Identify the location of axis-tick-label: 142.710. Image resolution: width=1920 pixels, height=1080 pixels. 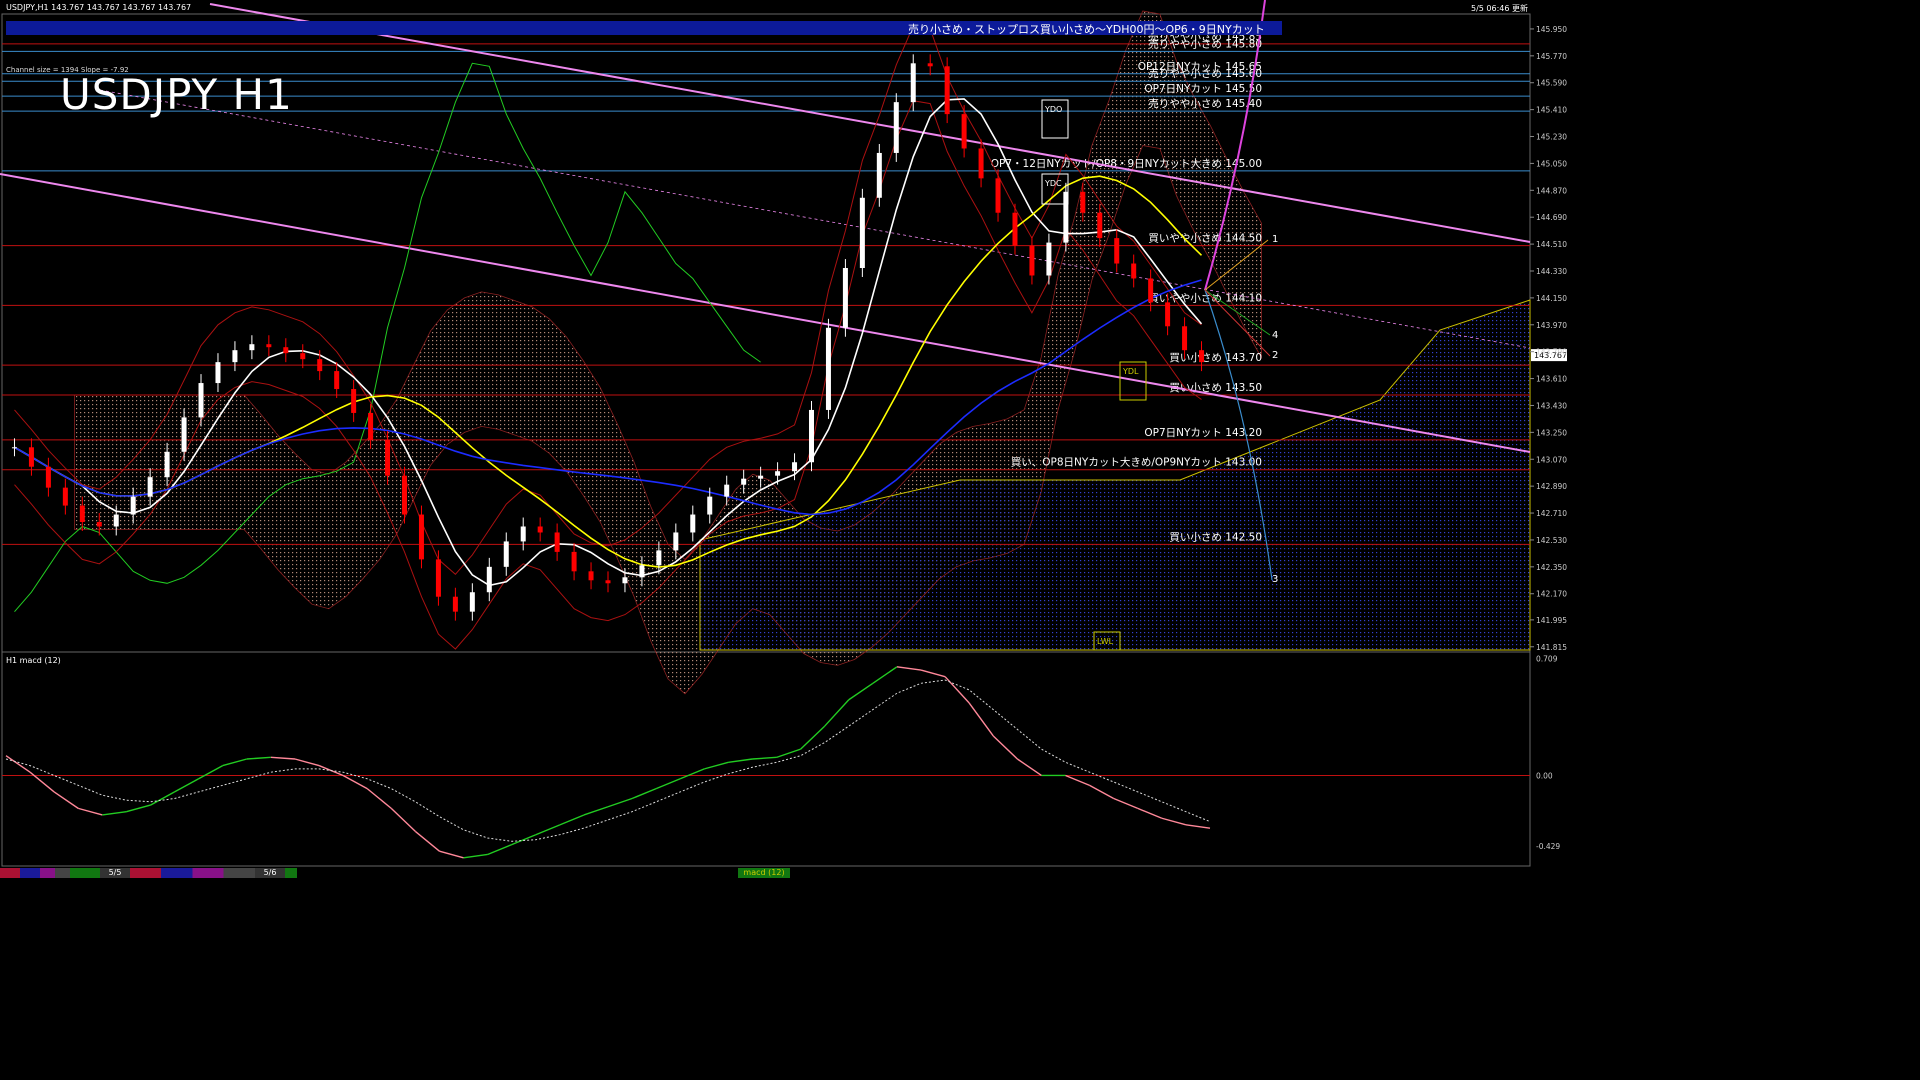
(1551, 513).